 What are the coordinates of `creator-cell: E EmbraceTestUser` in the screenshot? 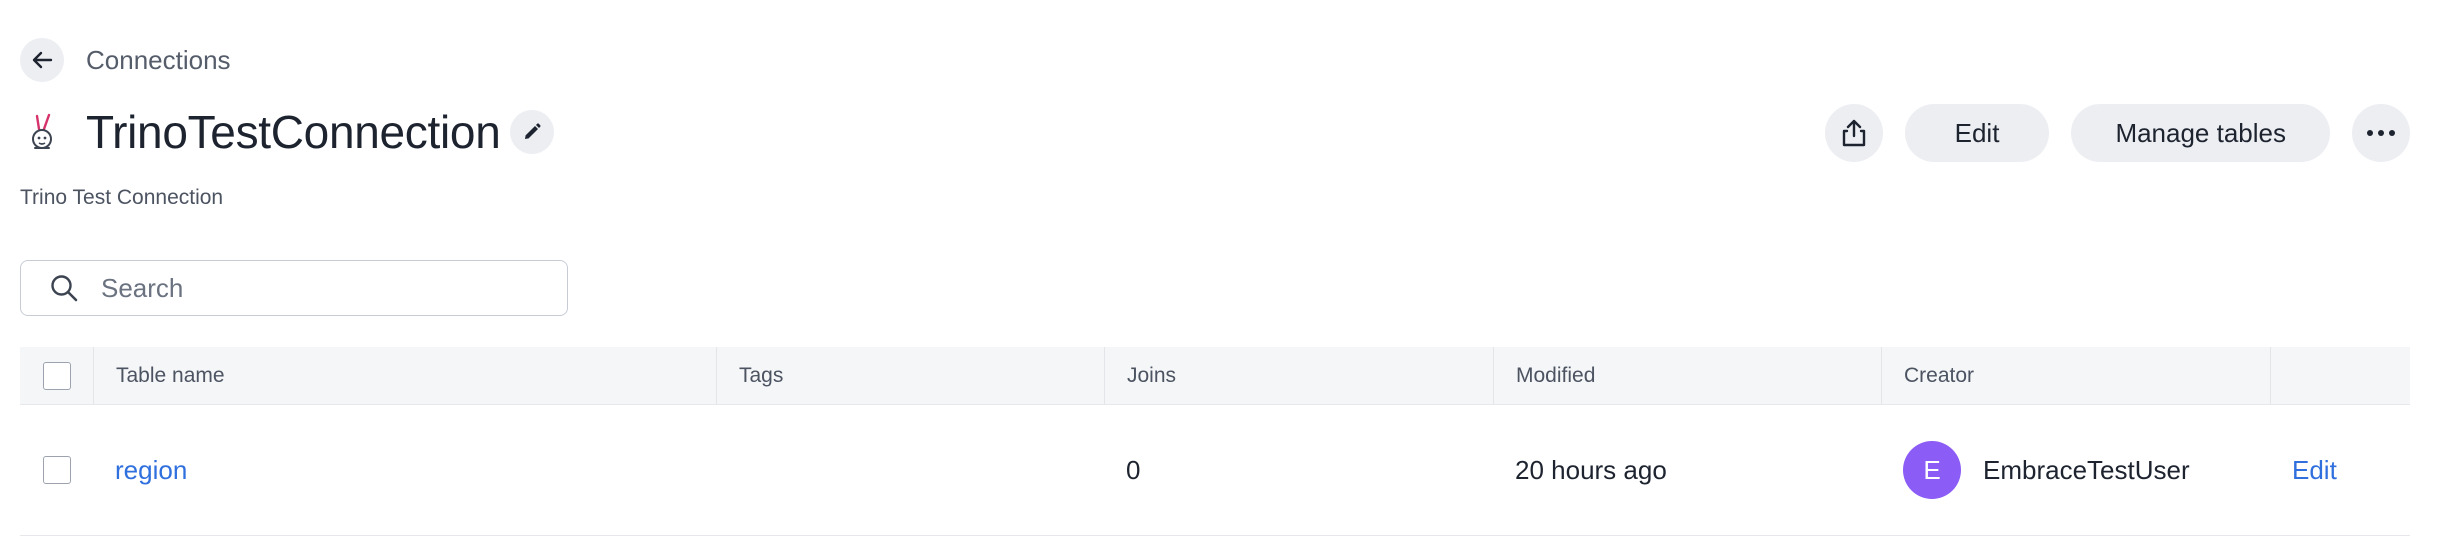 It's located at (2075, 470).